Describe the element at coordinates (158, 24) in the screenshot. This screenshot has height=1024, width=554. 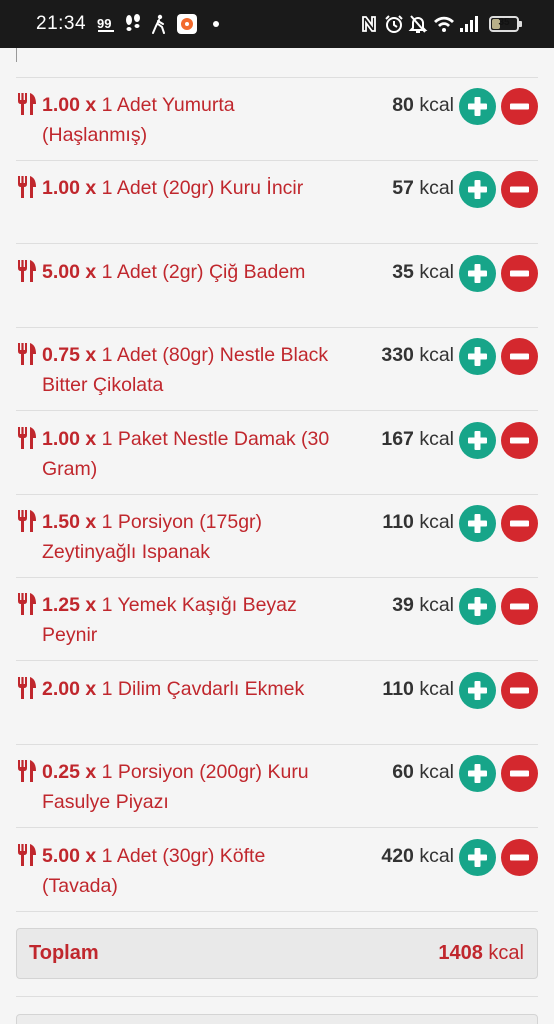
I see `walking-icon` at that location.